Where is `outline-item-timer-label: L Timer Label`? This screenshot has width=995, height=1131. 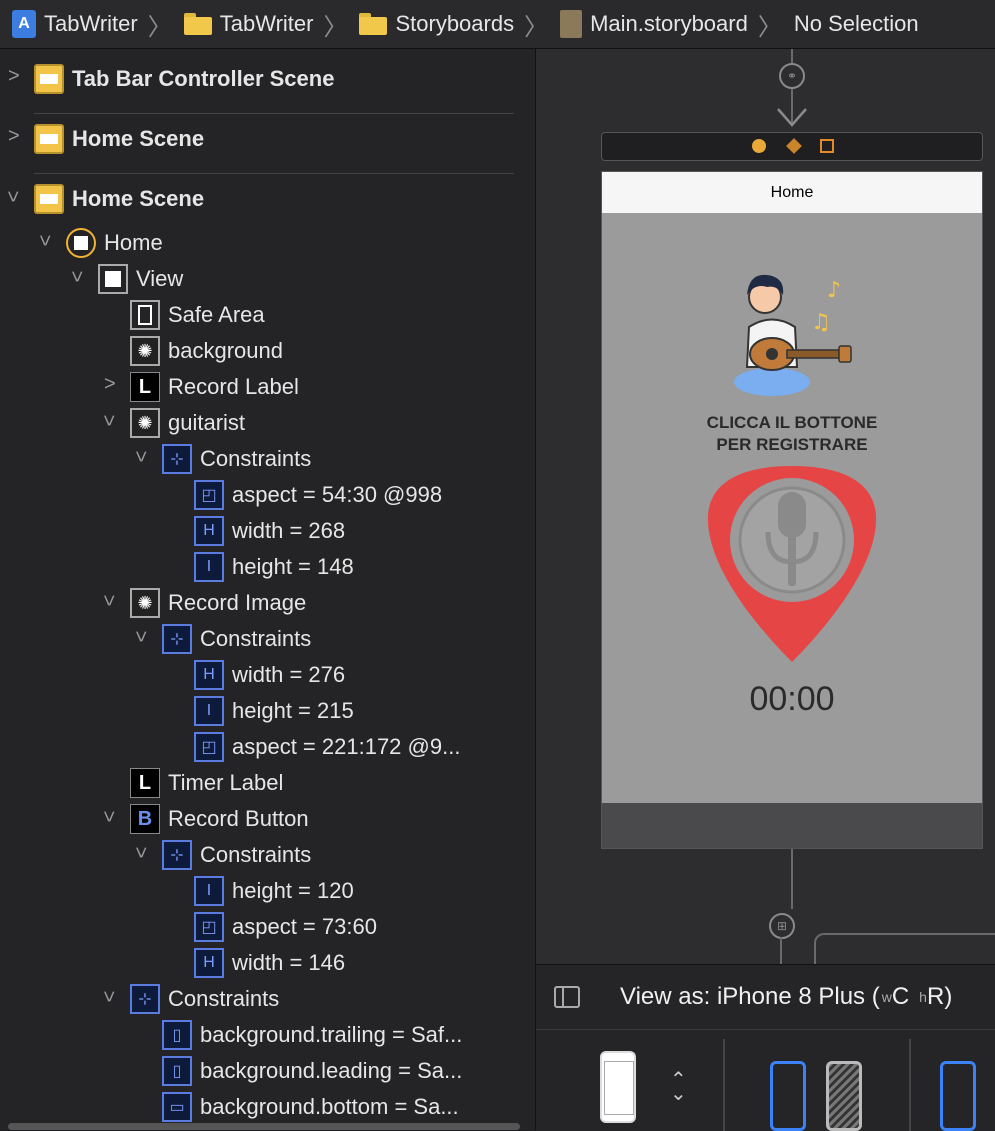 outline-item-timer-label: L Timer Label is located at coordinates (206, 783).